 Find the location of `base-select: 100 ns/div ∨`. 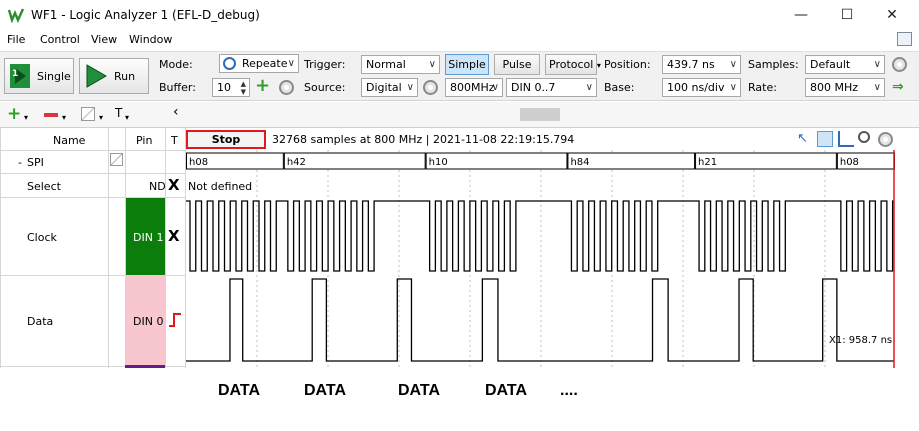

base-select: 100 ns/div ∨ is located at coordinates (701, 87).